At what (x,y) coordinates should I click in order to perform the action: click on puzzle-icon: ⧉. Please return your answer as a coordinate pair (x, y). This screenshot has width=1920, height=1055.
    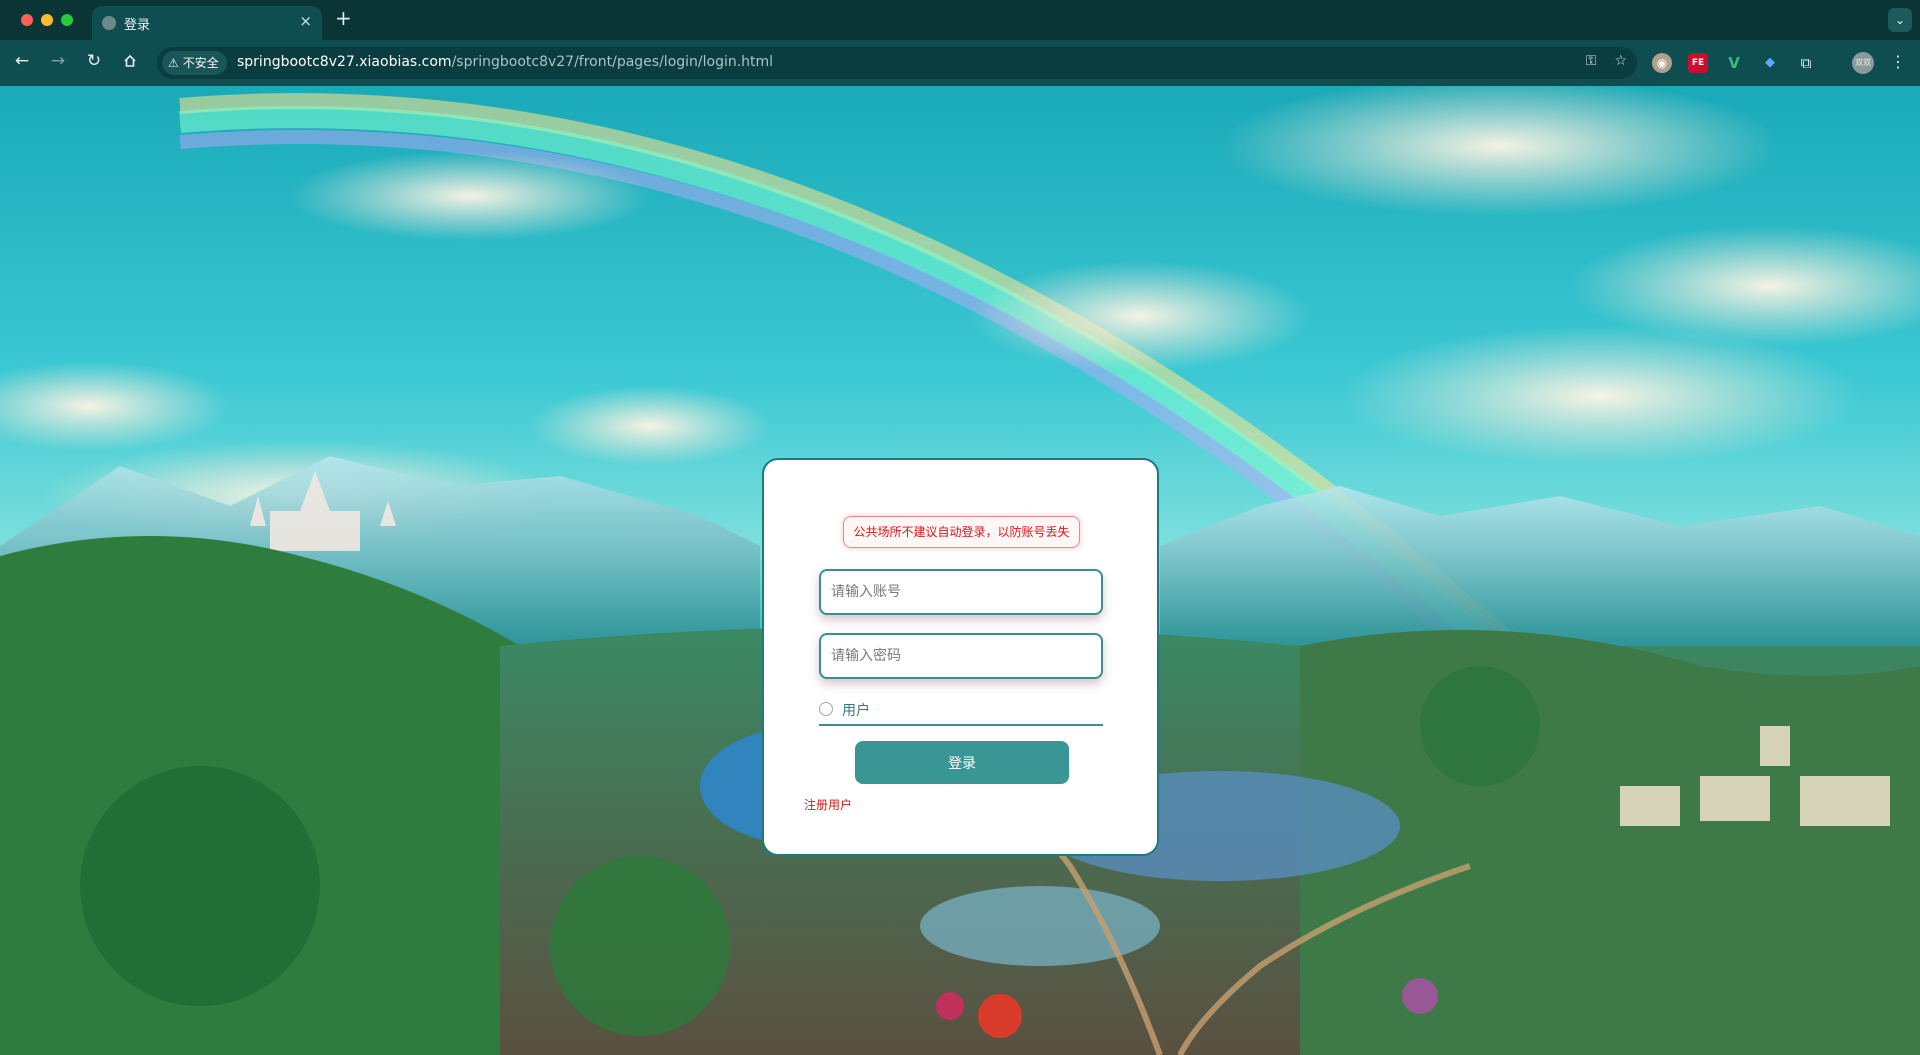
    Looking at the image, I should click on (1806, 63).